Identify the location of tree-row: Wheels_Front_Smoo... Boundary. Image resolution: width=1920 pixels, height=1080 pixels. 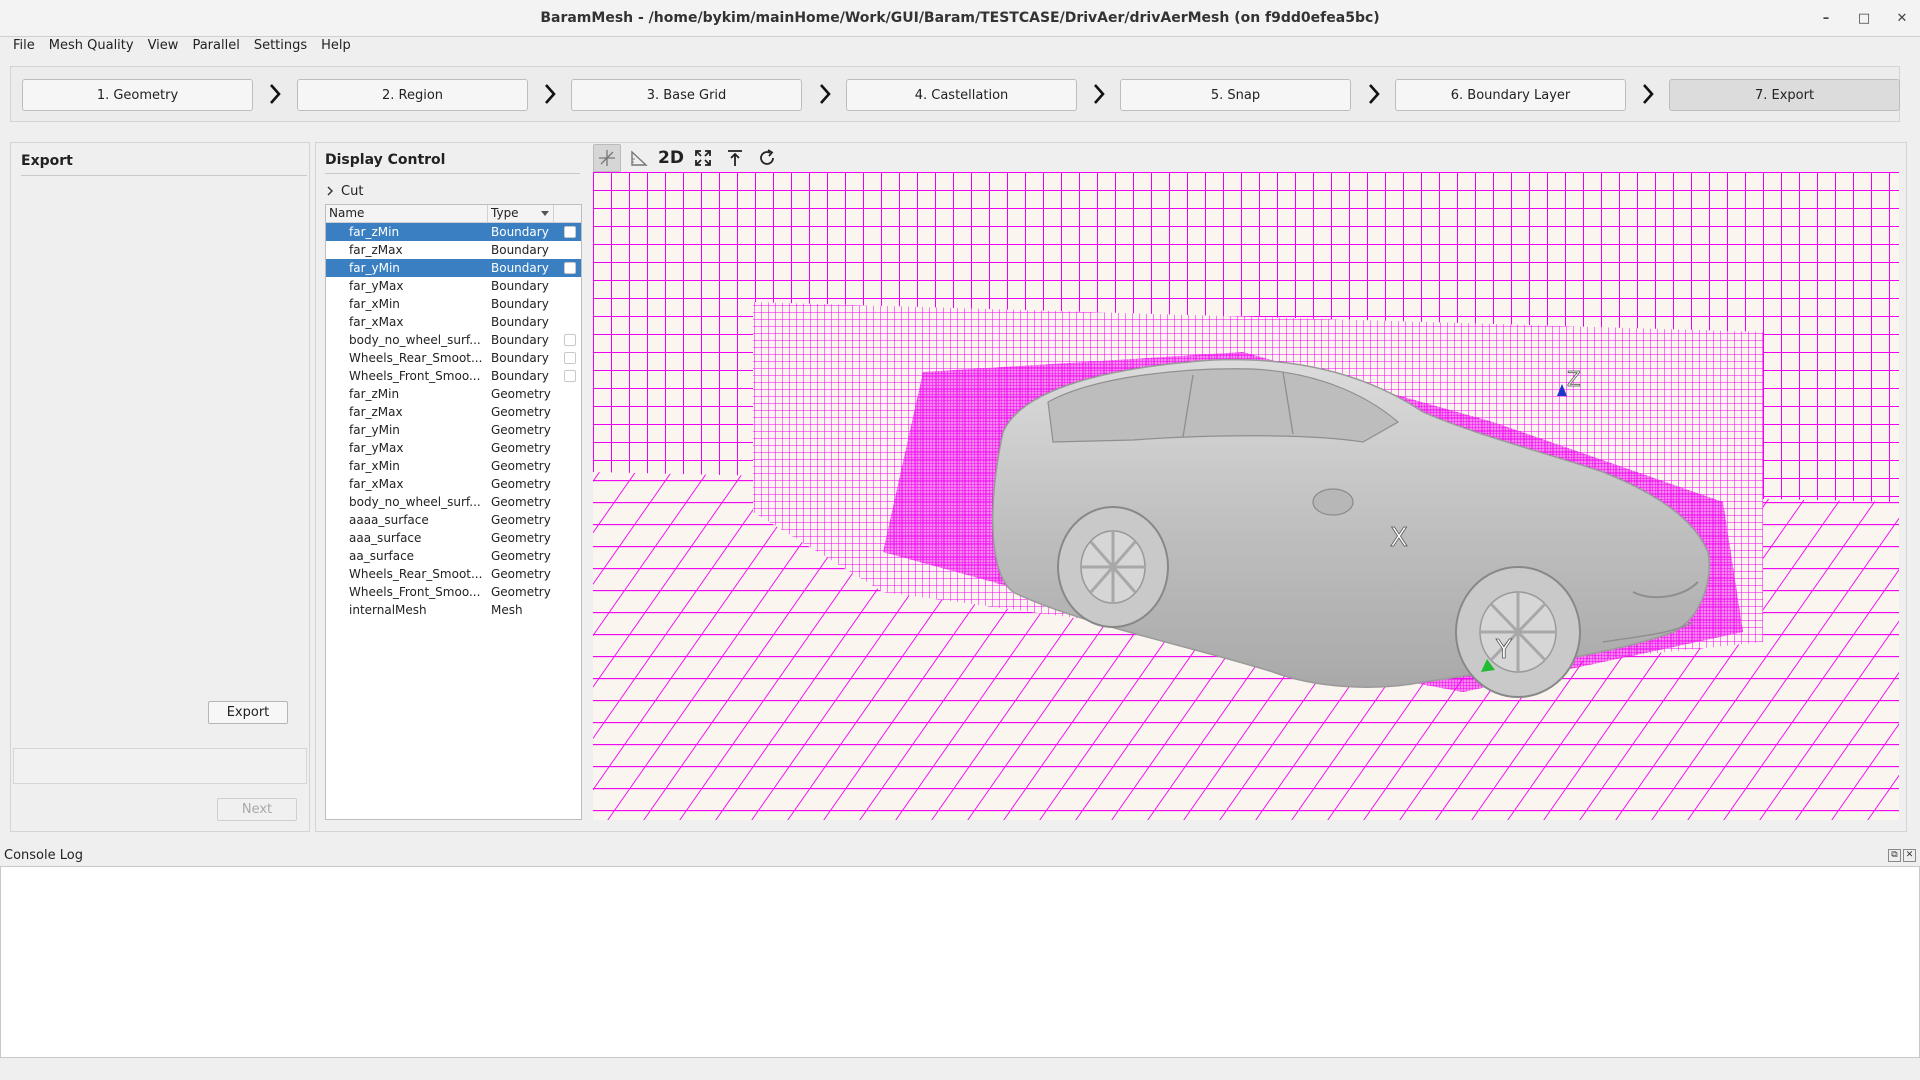
(453, 376).